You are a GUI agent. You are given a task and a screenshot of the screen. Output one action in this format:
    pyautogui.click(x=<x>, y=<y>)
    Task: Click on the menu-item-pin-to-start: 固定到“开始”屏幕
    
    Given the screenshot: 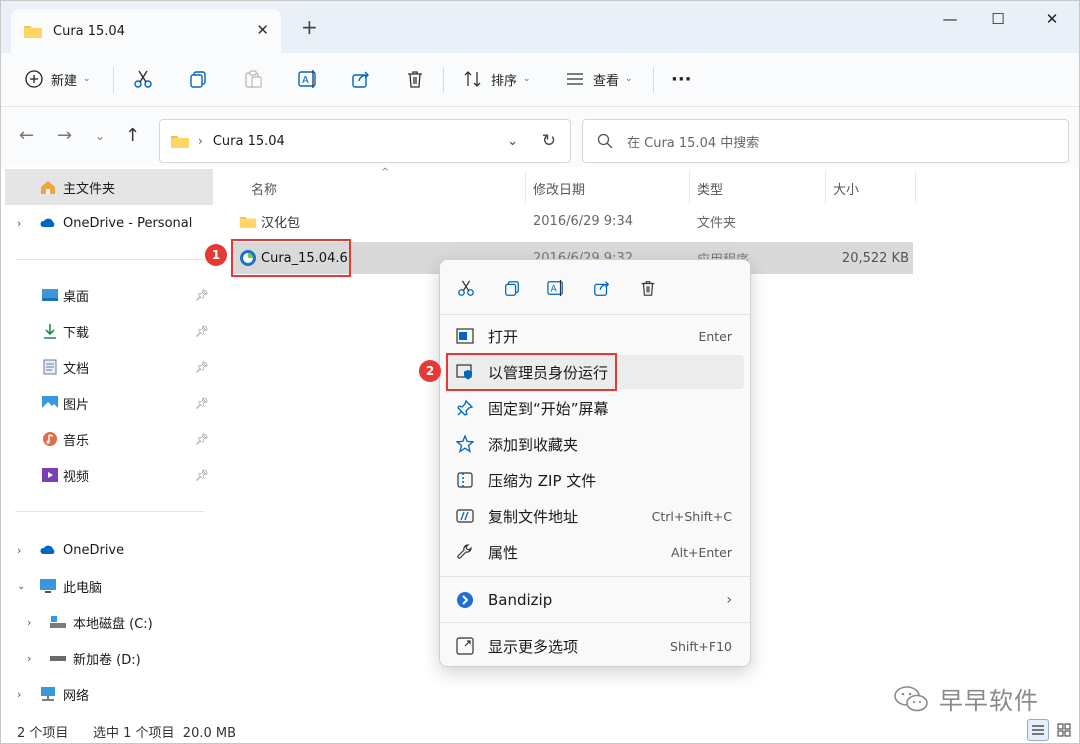 What is the action you would take?
    pyautogui.click(x=595, y=408)
    